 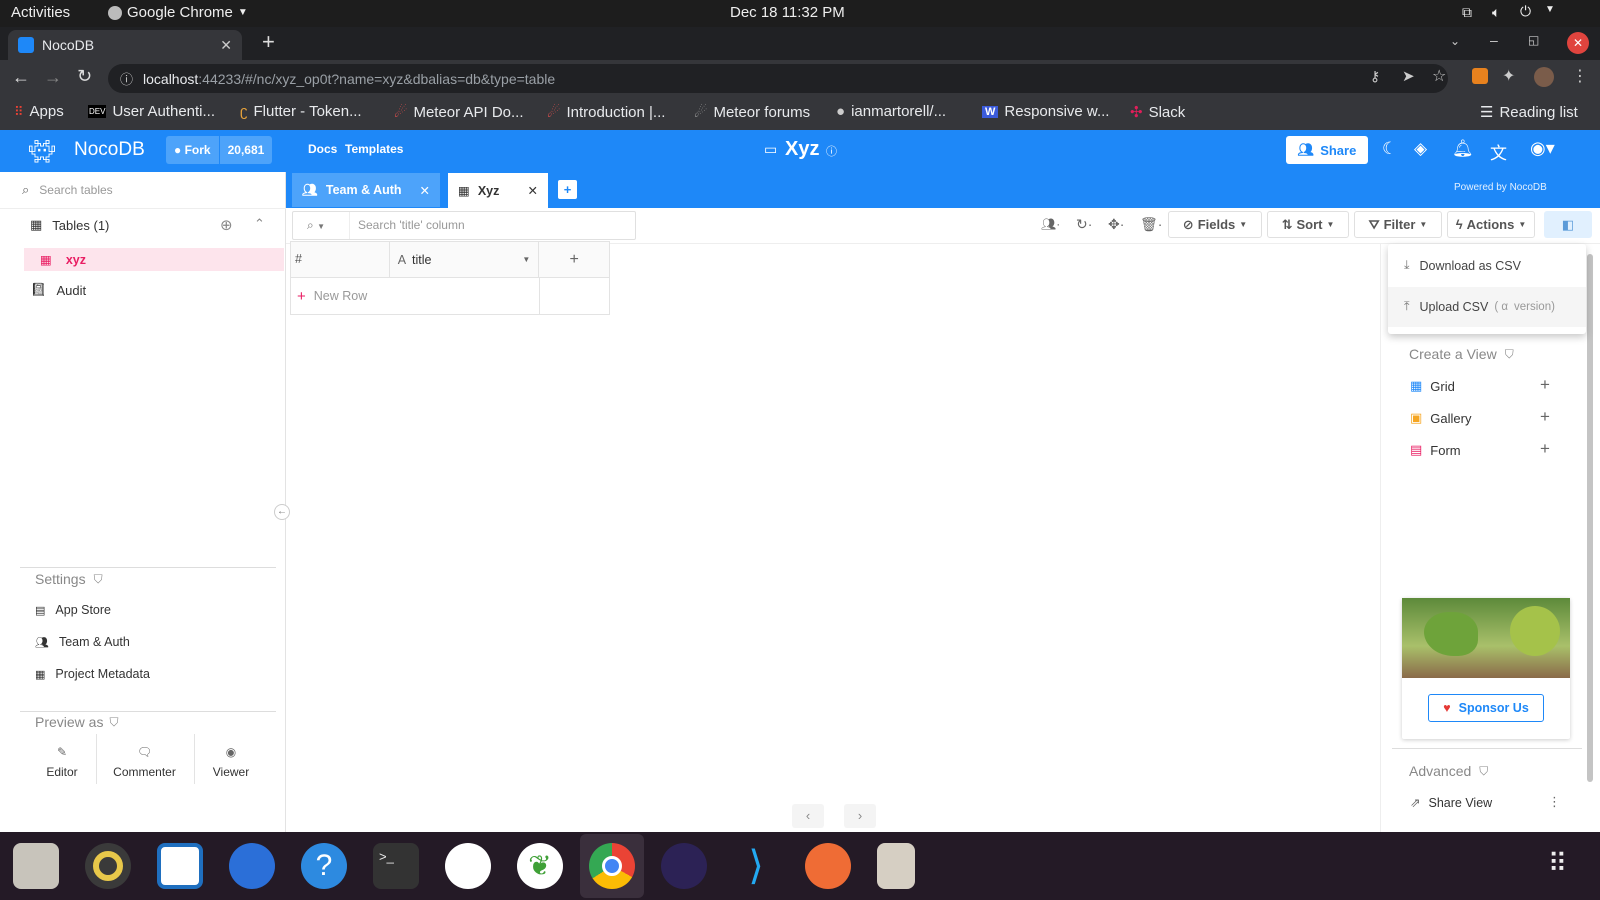 I want to click on share-view-item: ⇗ Share View, so click(x=1451, y=803).